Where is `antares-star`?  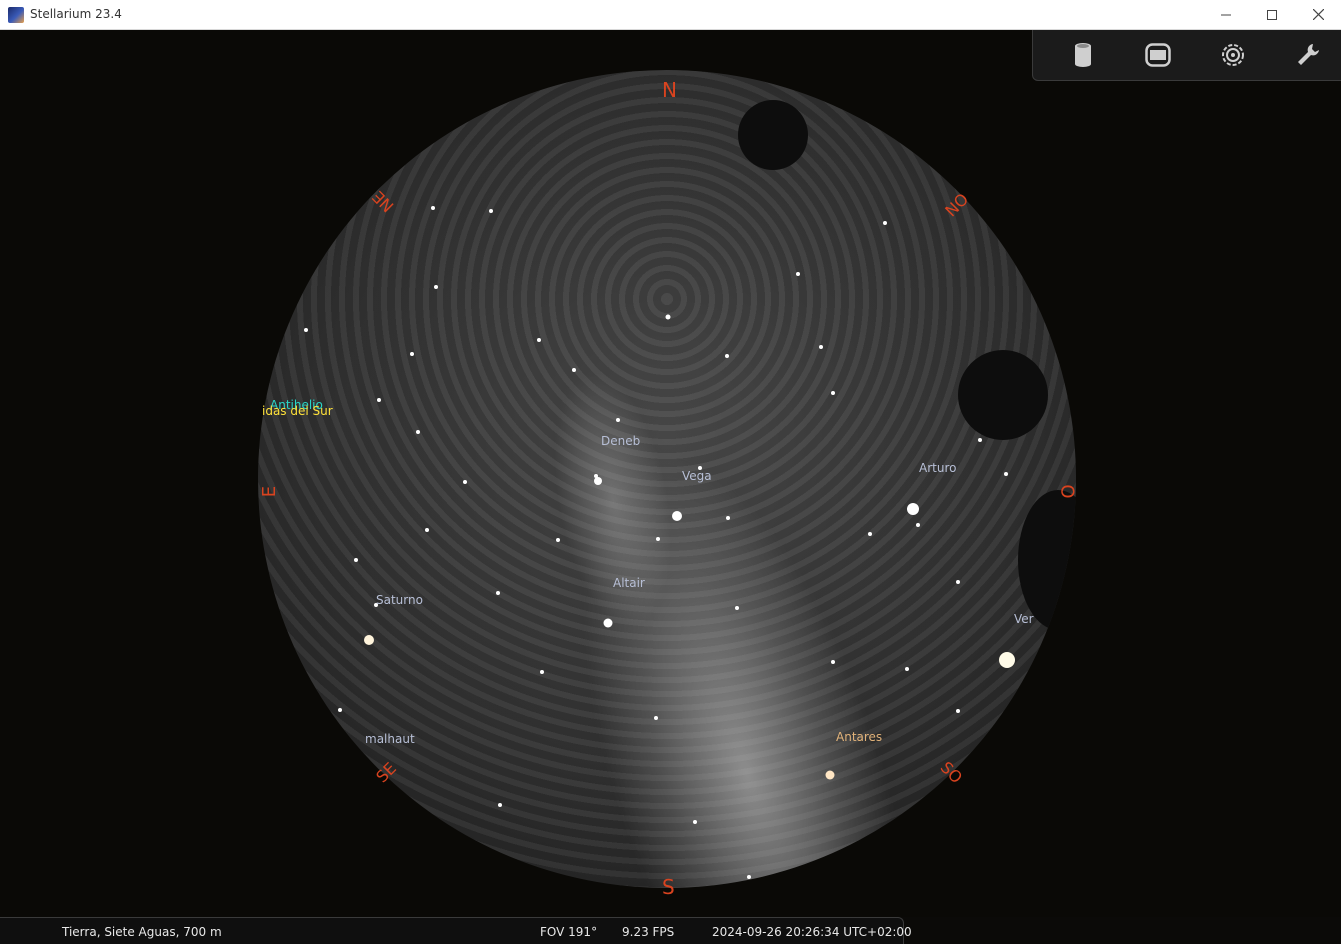 antares-star is located at coordinates (830, 775).